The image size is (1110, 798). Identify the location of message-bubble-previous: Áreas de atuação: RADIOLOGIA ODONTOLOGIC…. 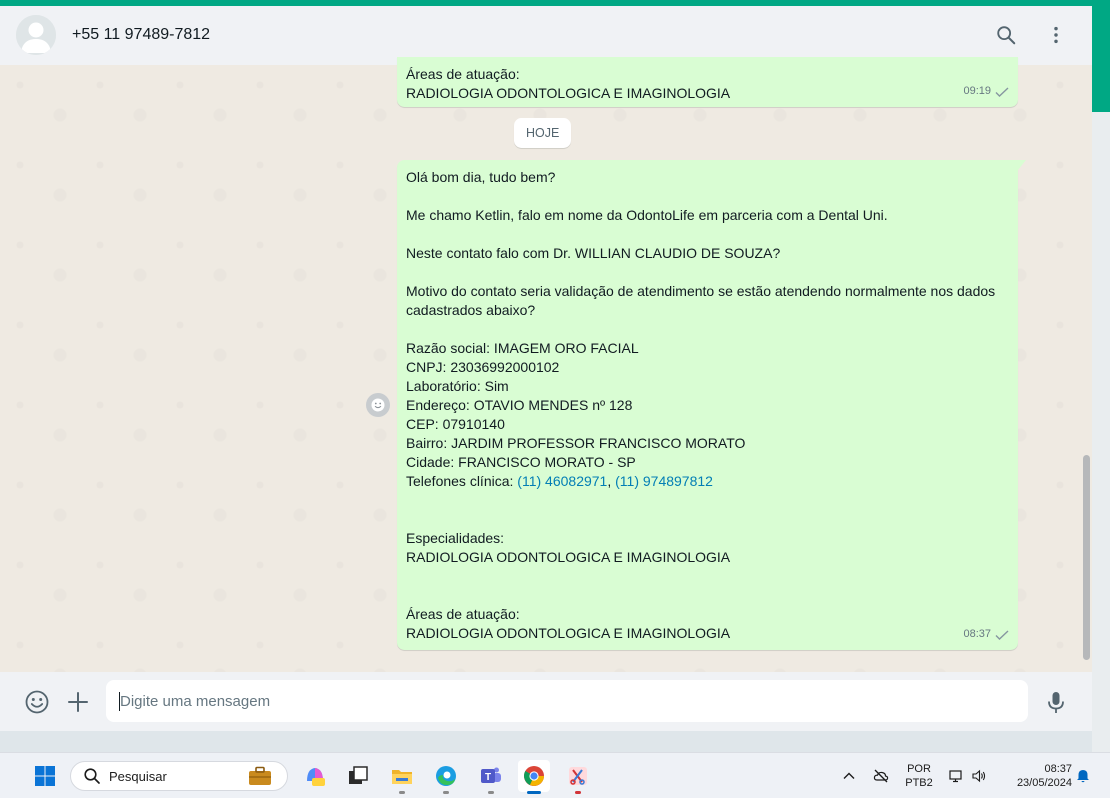
(707, 82).